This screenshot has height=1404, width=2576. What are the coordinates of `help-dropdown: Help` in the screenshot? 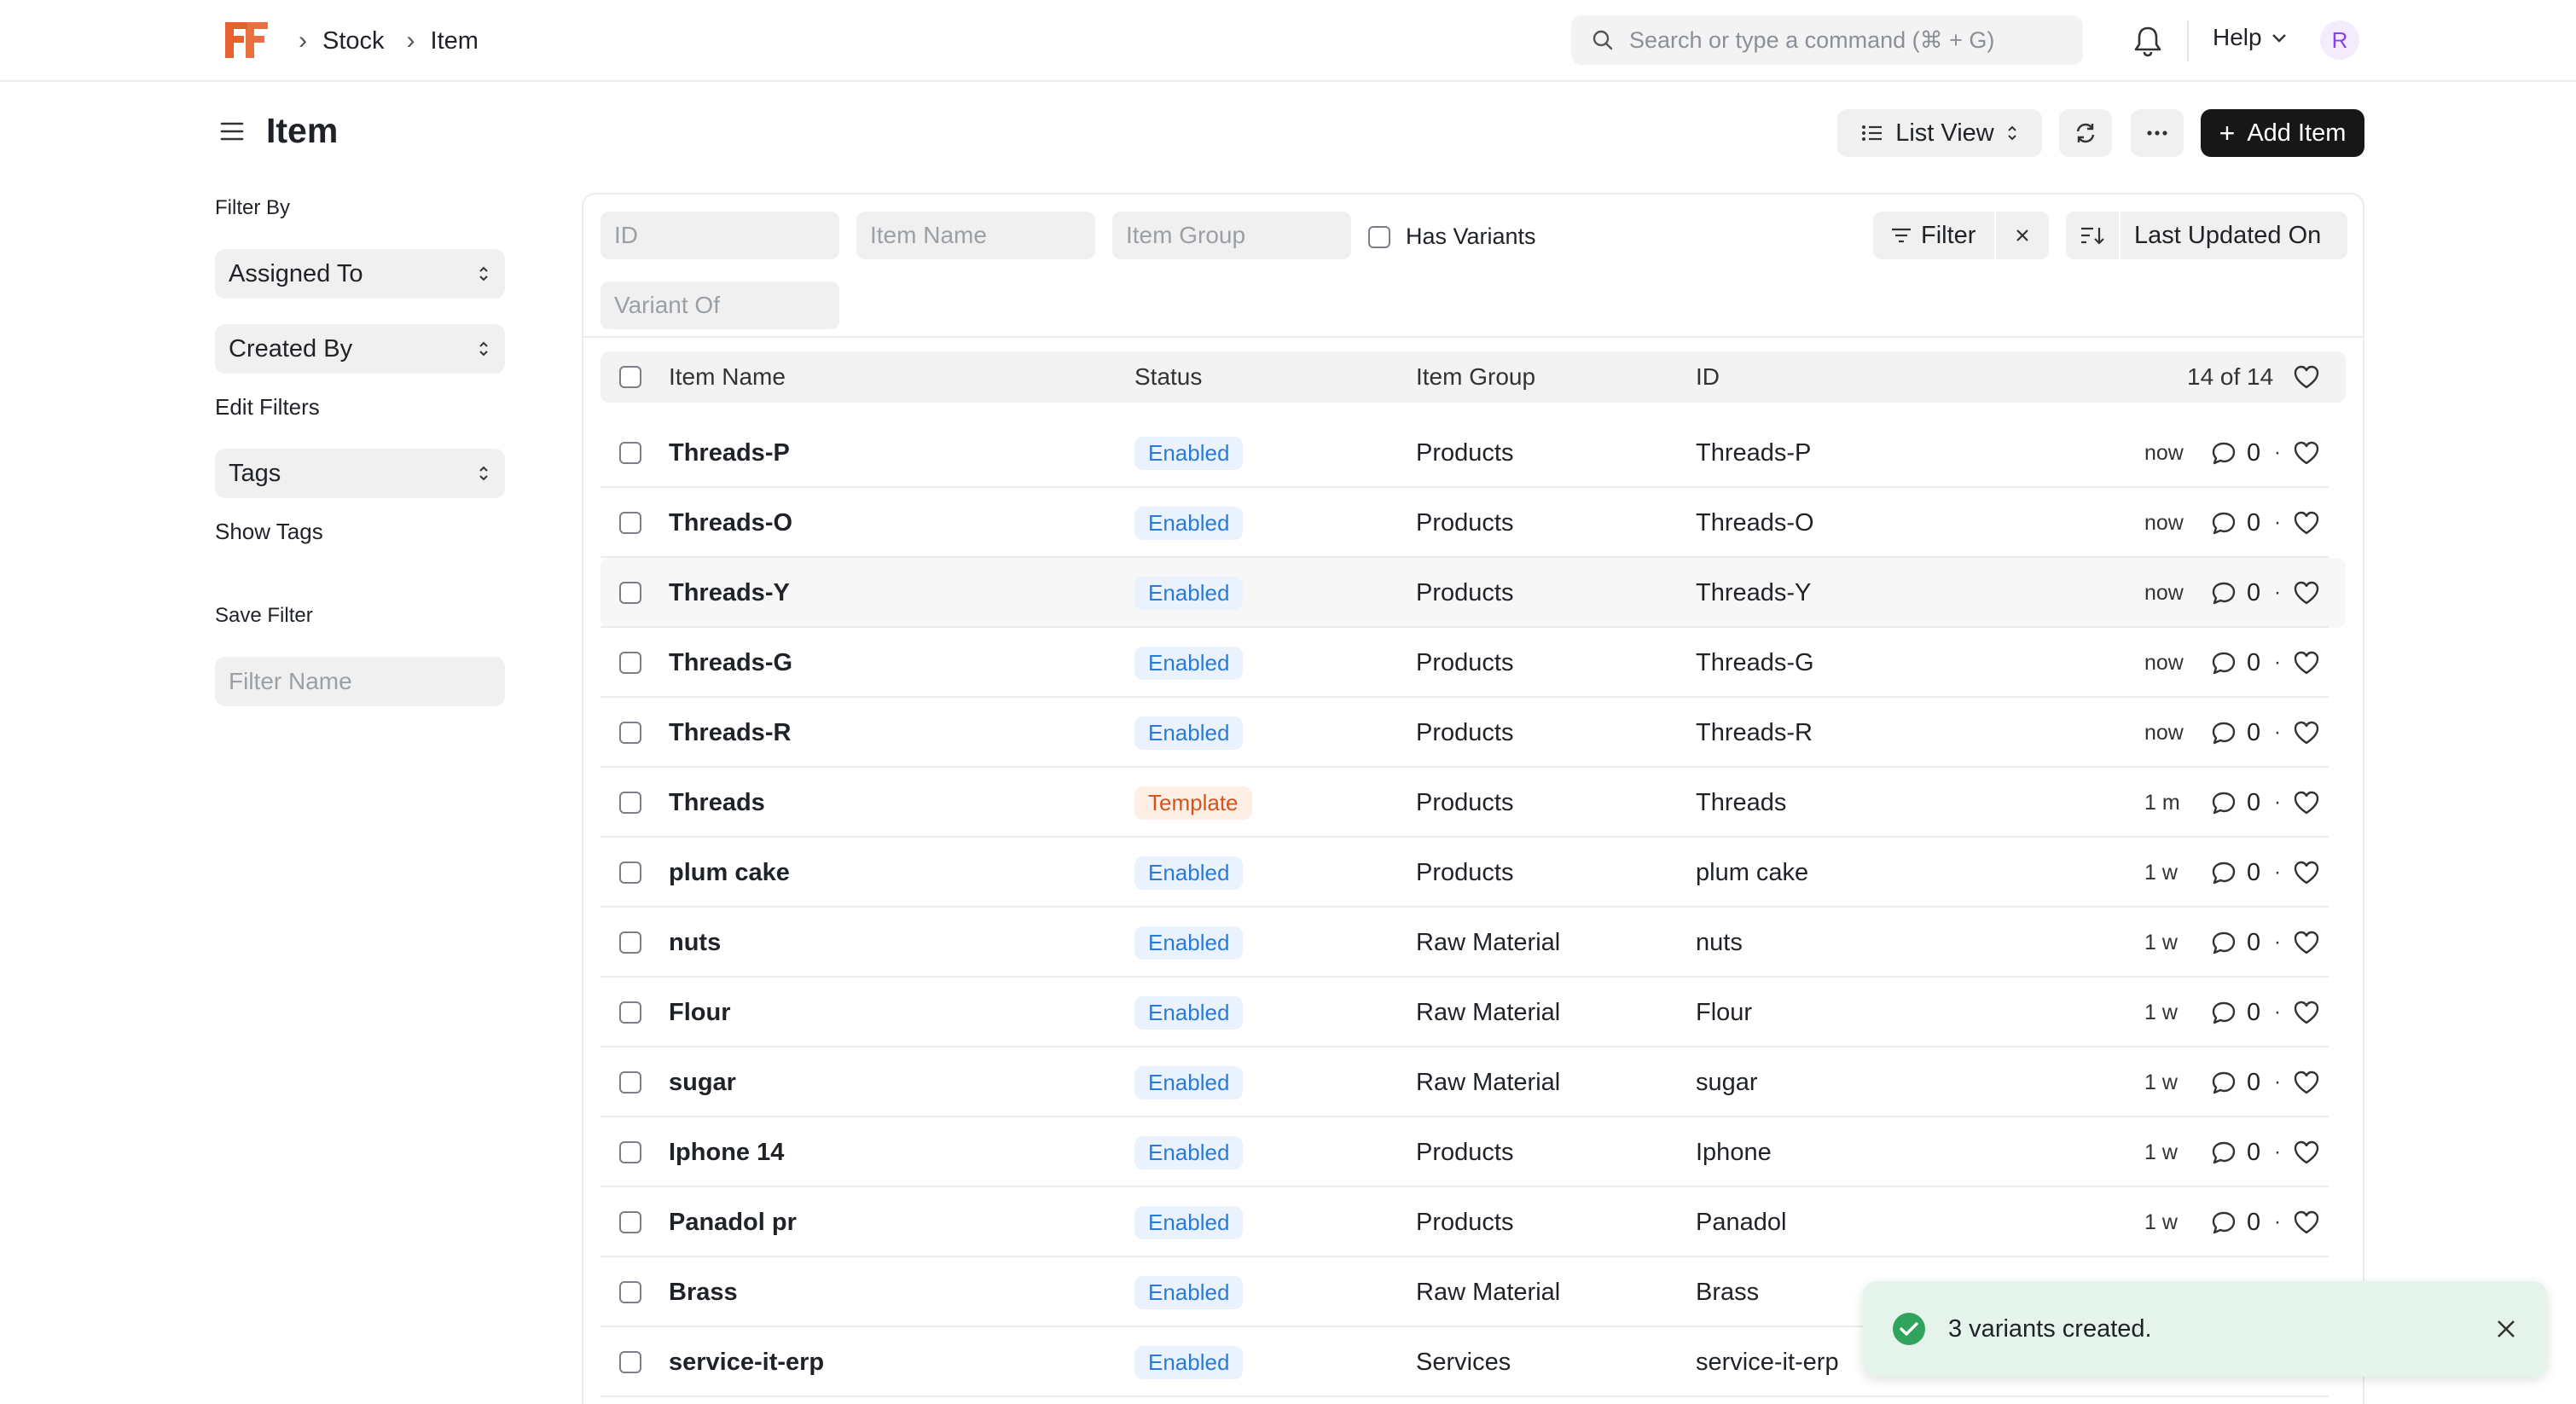 It's located at (2250, 38).